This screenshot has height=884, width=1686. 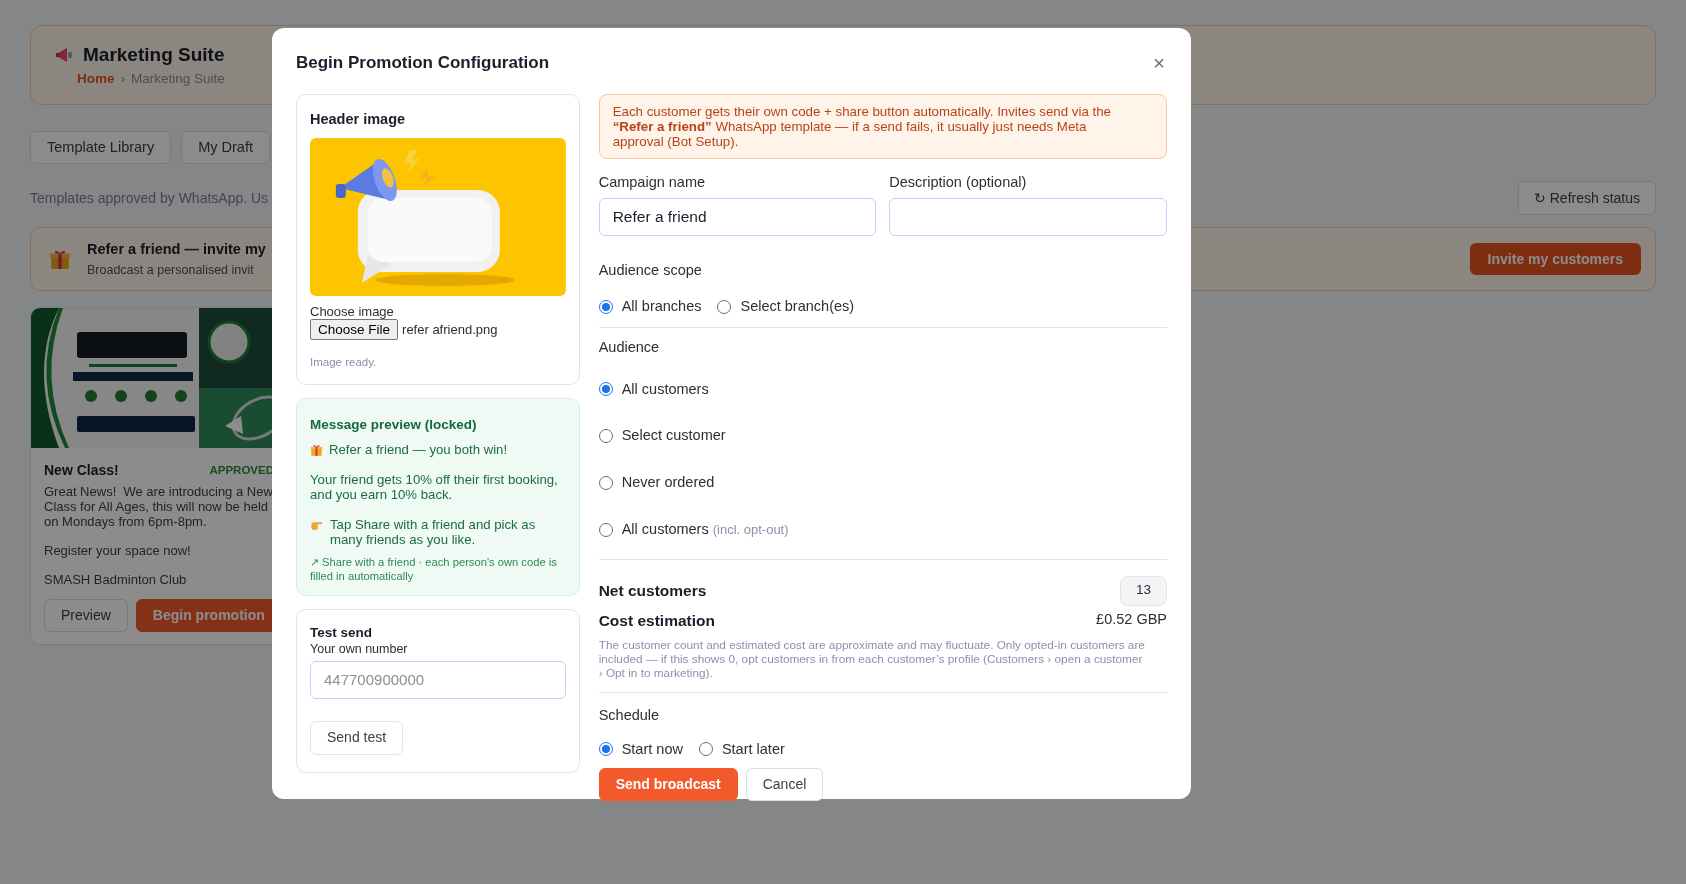 What do you see at coordinates (629, 347) in the screenshot?
I see `section-label: Audience` at bounding box center [629, 347].